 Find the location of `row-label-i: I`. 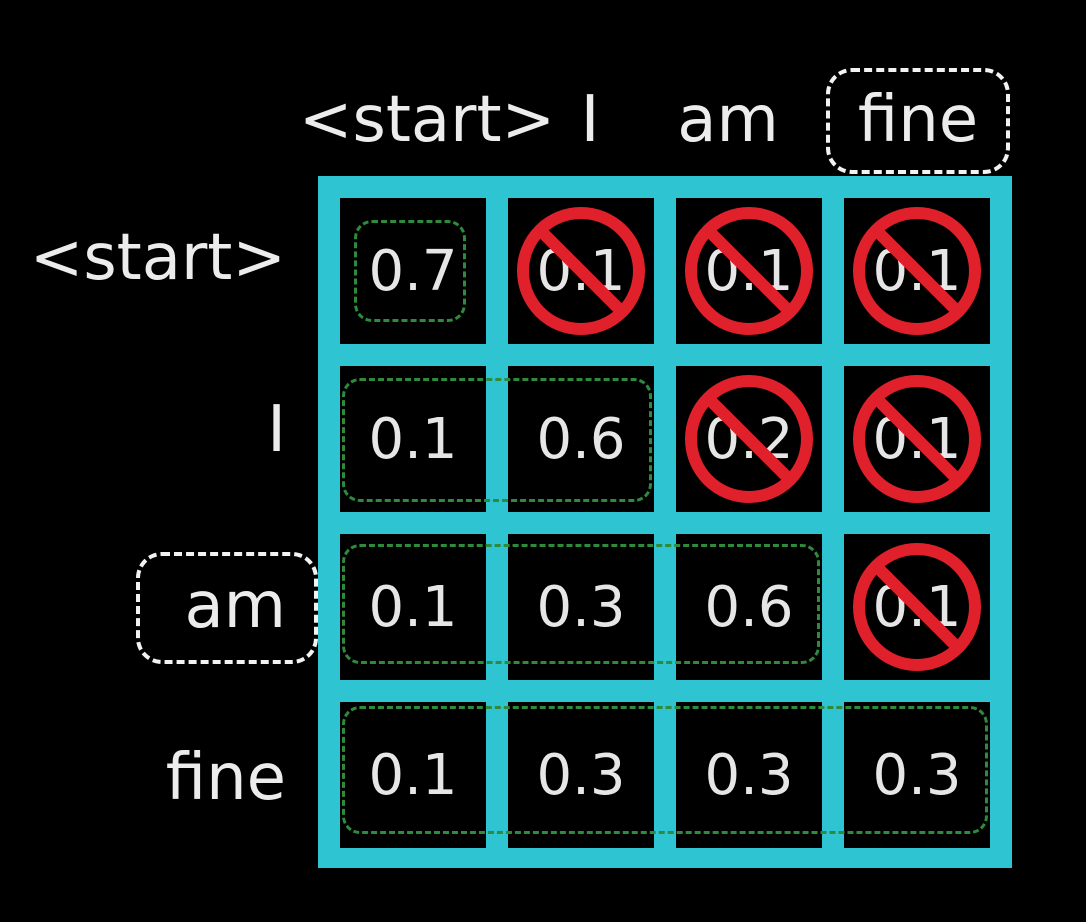

row-label-i: I is located at coordinates (276, 430).